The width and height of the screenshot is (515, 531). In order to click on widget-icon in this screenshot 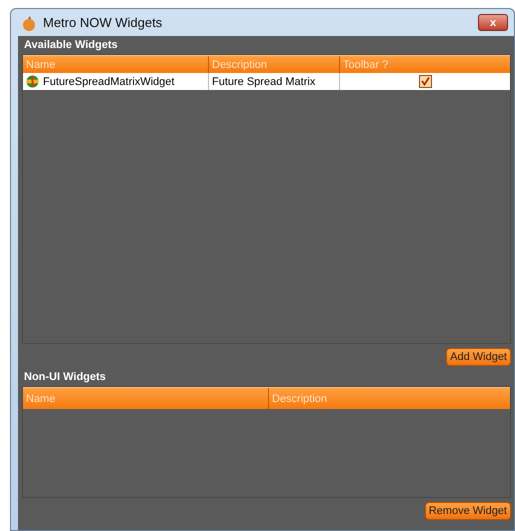, I will do `click(32, 81)`.